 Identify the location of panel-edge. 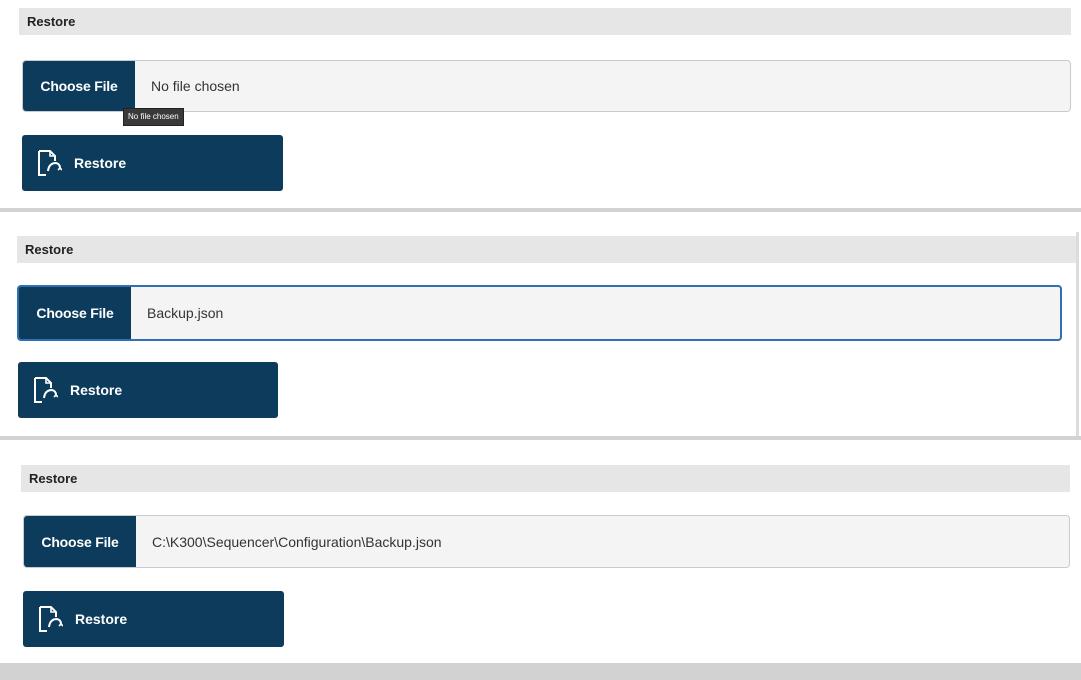
(1077, 334).